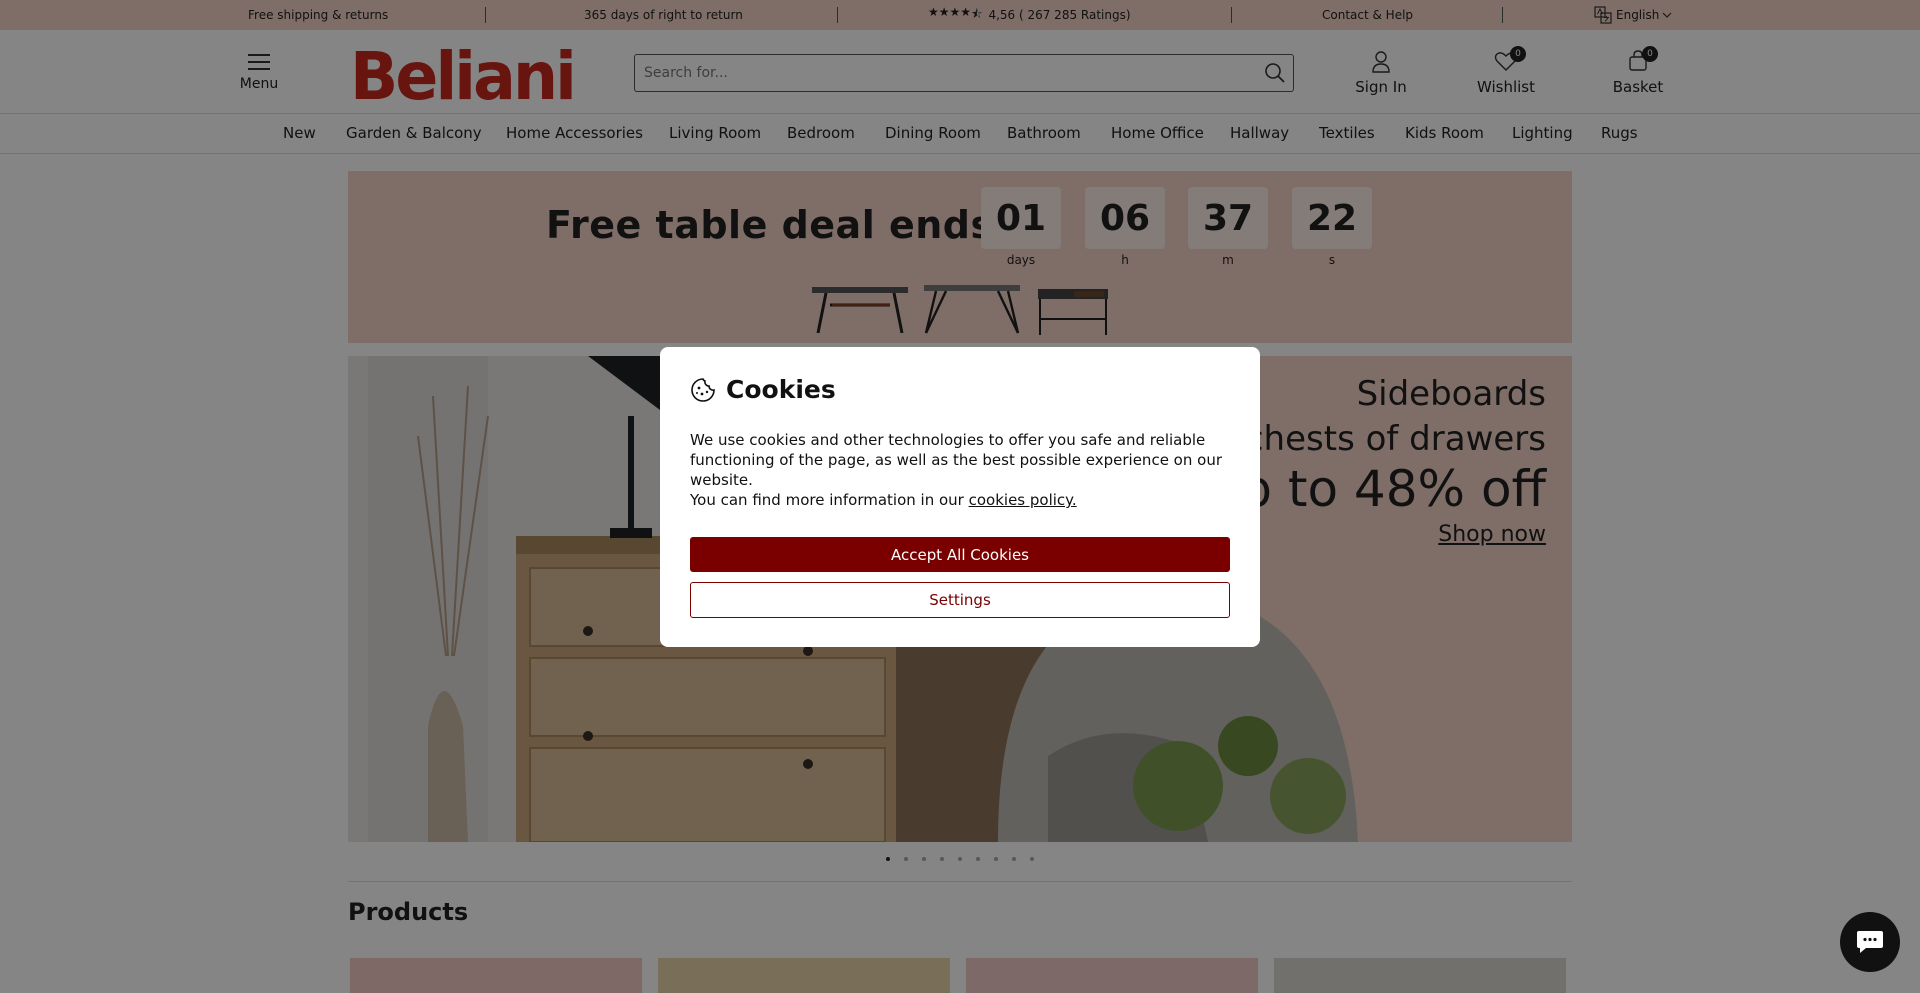 The image size is (1920, 993). I want to click on cookies-policy-link: cookies policy., so click(1023, 500).